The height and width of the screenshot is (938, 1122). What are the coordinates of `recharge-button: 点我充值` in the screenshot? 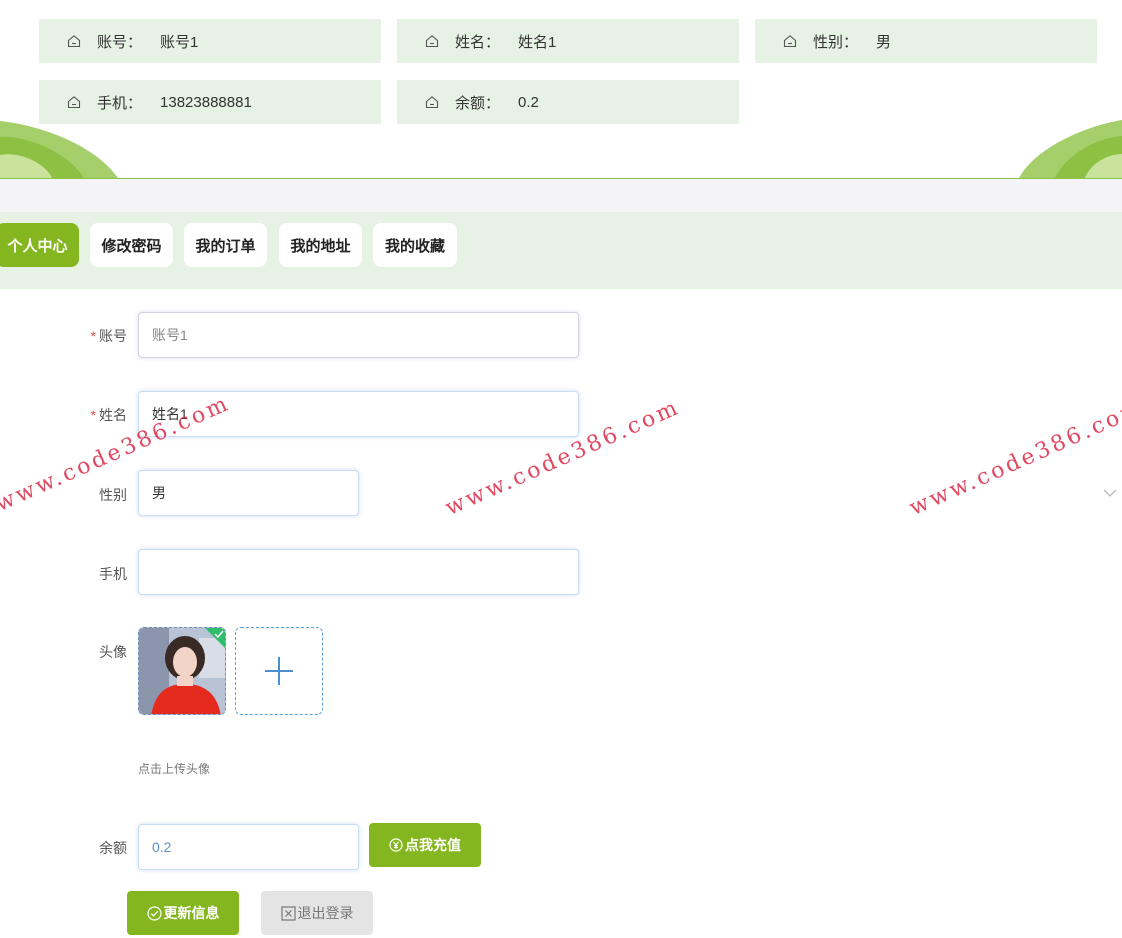 It's located at (425, 845).